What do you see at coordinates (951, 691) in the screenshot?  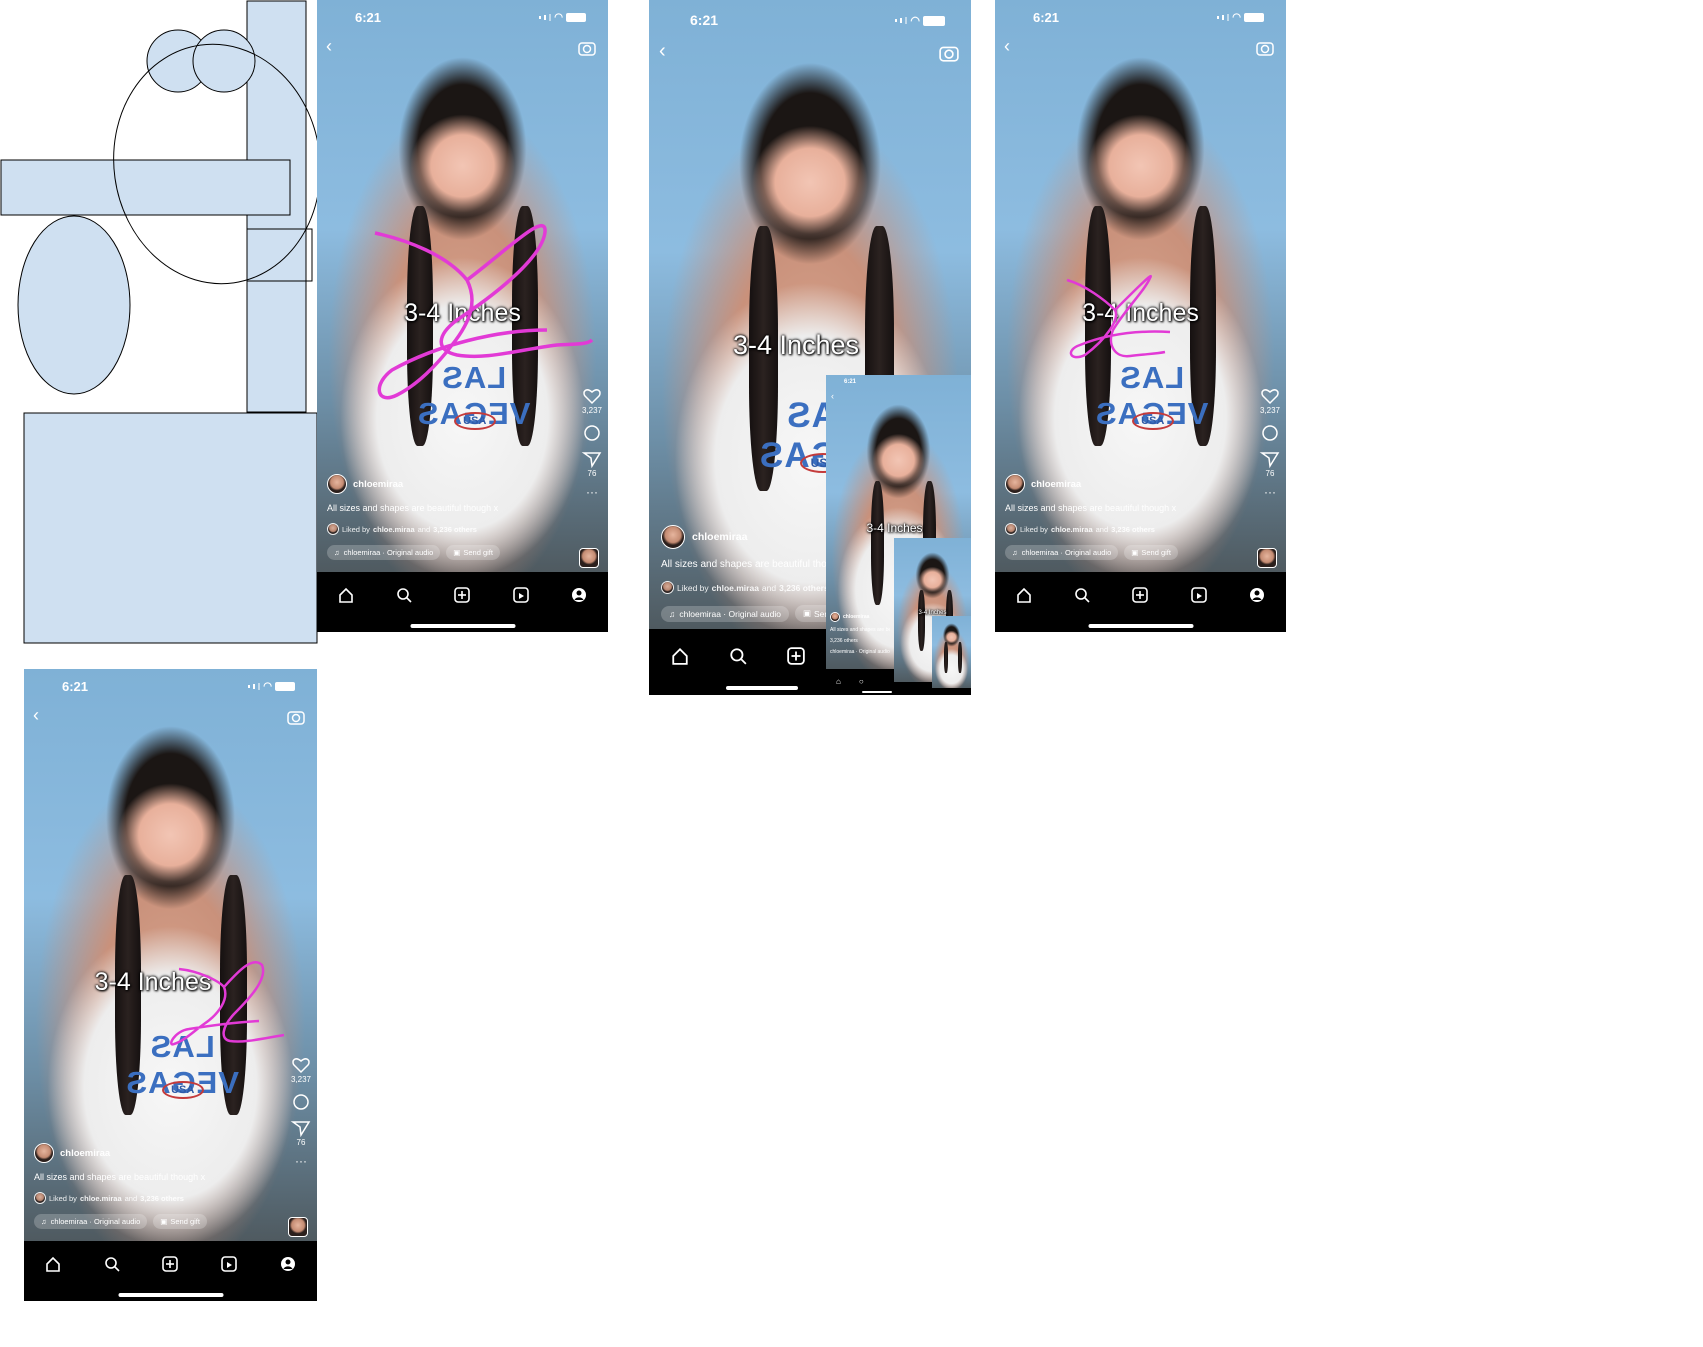 I see `bottom-nav` at bounding box center [951, 691].